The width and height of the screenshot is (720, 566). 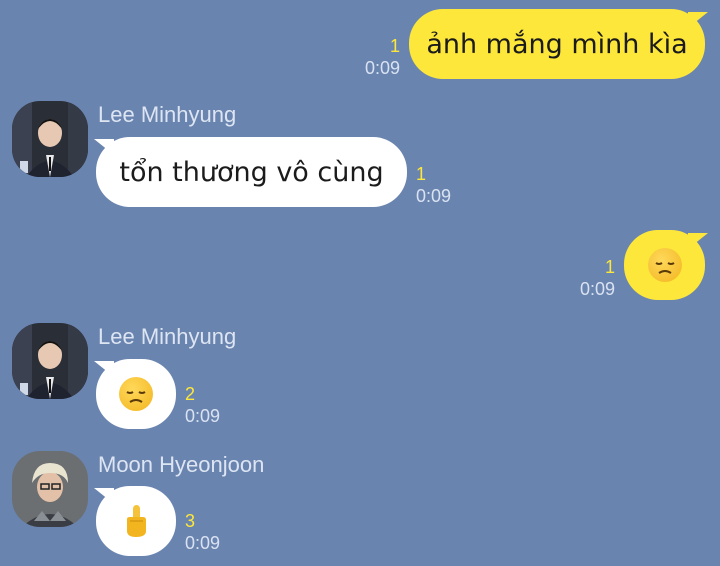 I want to click on message-text: tổn thương vô cùng, so click(x=251, y=172).